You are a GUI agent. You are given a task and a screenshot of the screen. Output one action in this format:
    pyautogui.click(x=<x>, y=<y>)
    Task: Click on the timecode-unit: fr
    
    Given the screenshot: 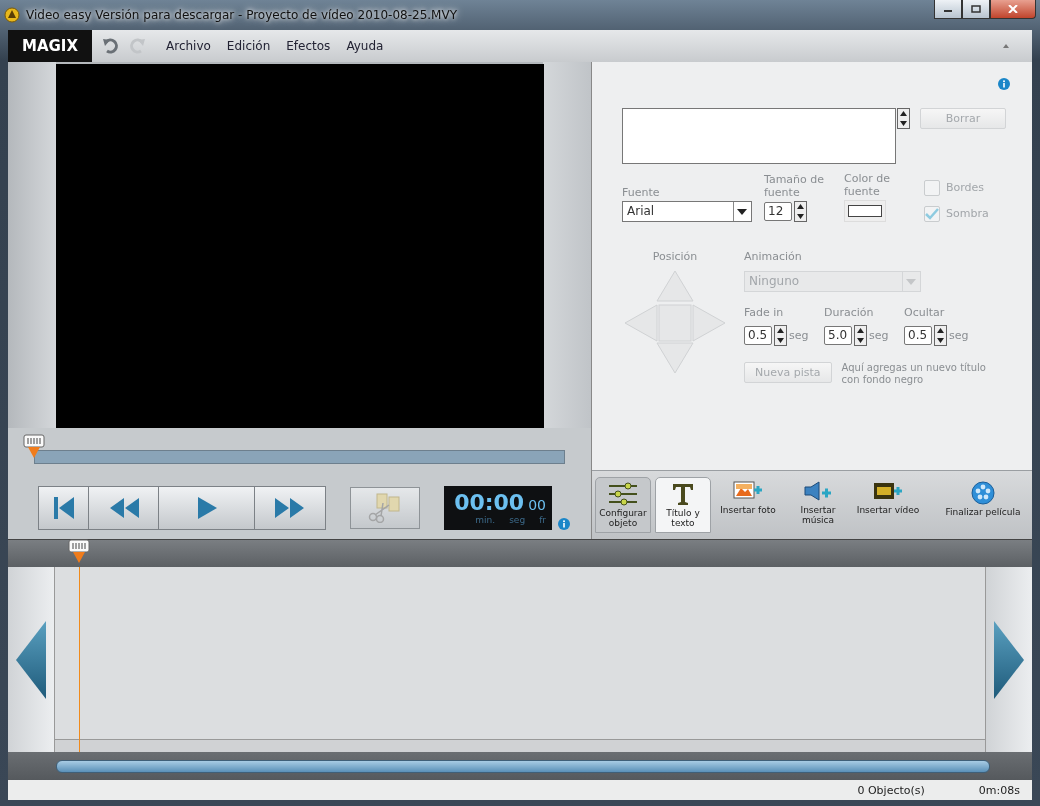 What is the action you would take?
    pyautogui.click(x=542, y=519)
    